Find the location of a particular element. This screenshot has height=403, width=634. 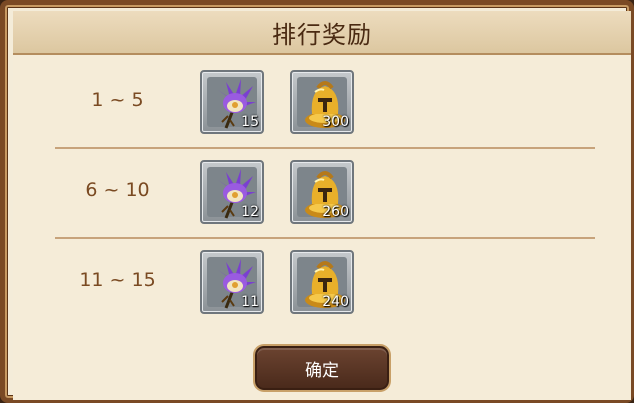

confirm-button-label: 确定 is located at coordinates (322, 370).